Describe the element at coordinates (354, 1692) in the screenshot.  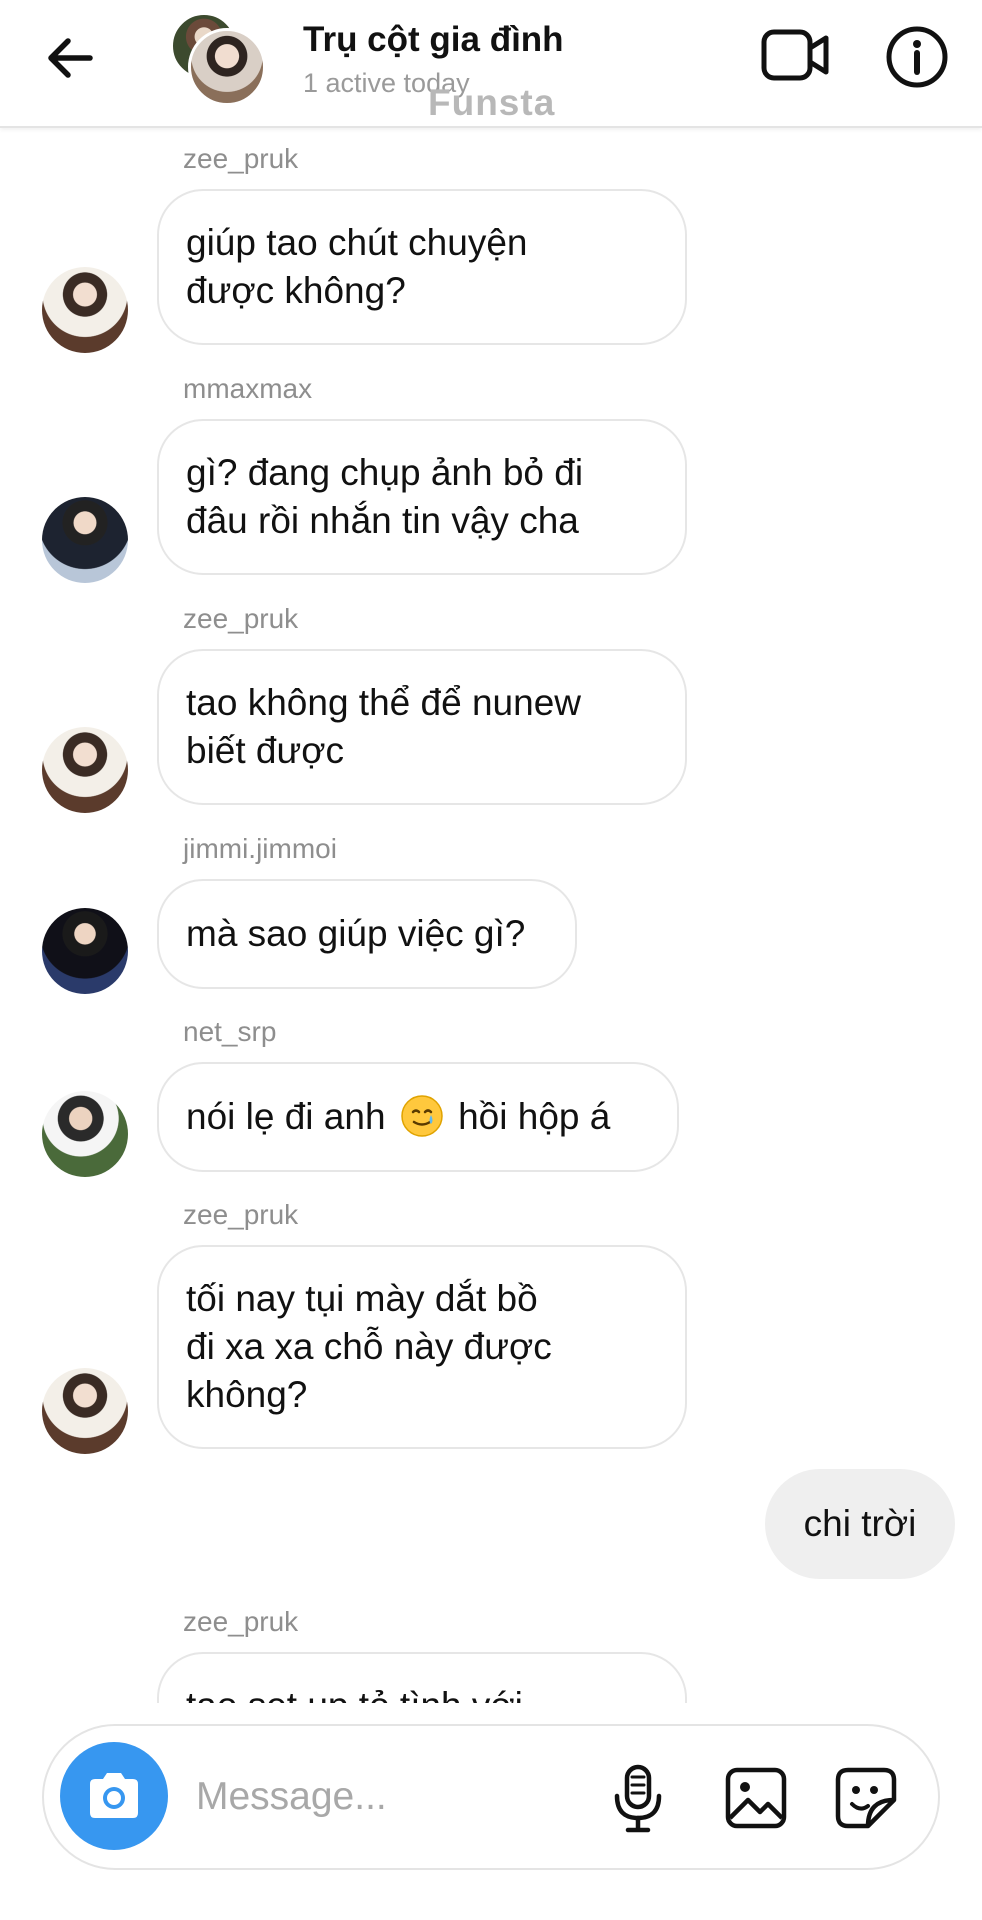
I see `message-line: tao set up tỏ tình với` at that location.